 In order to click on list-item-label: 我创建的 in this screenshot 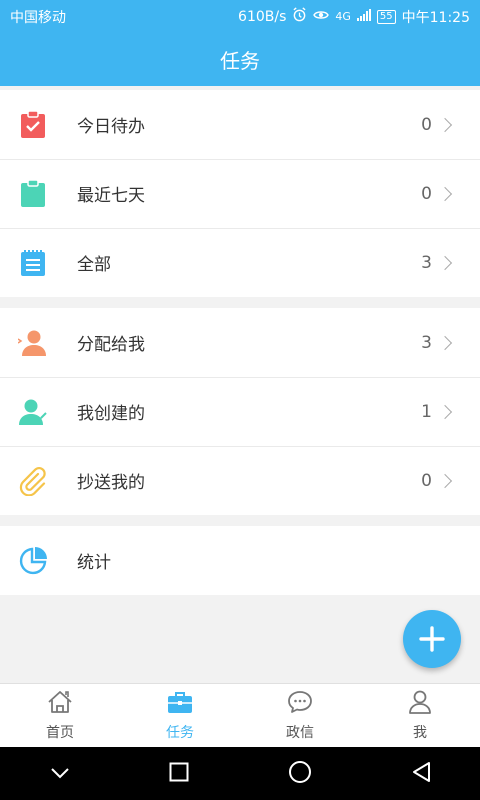, I will do `click(111, 414)`.